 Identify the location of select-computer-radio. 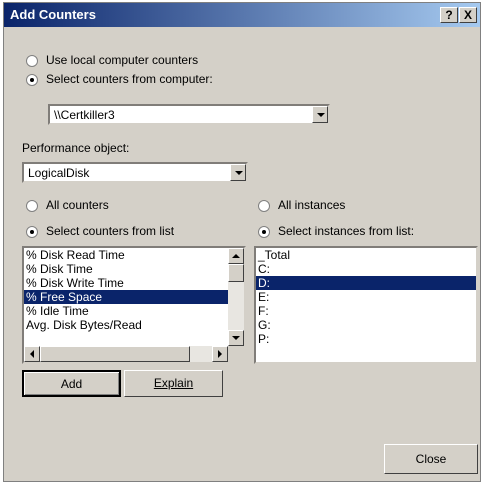
(32, 80).